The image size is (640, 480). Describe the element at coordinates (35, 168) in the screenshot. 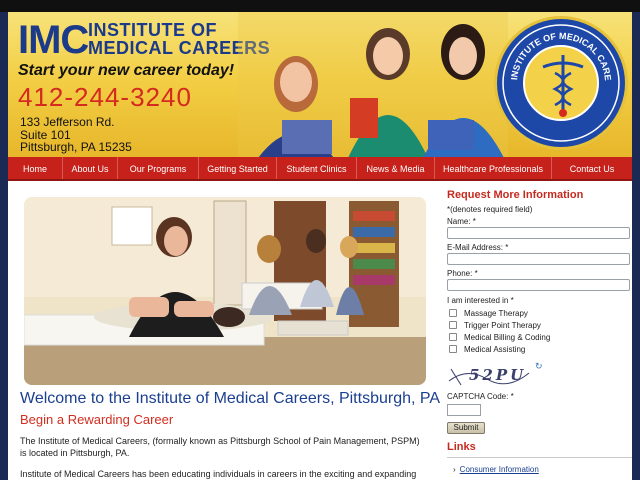

I see `nav-home: Home` at that location.